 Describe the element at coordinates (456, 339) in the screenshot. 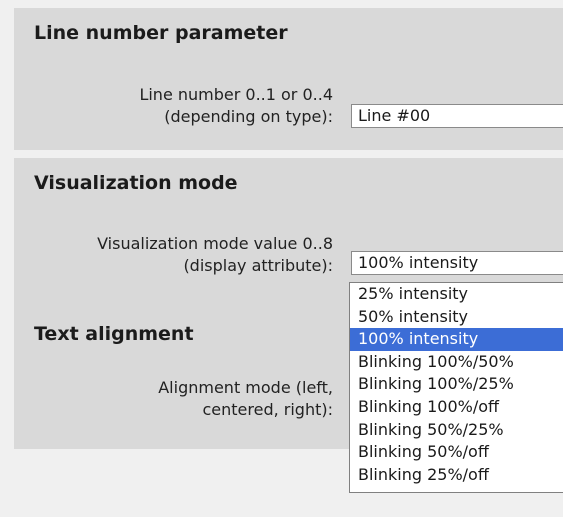

I see `dropdown-option-100-intensity: 100% intensity` at that location.